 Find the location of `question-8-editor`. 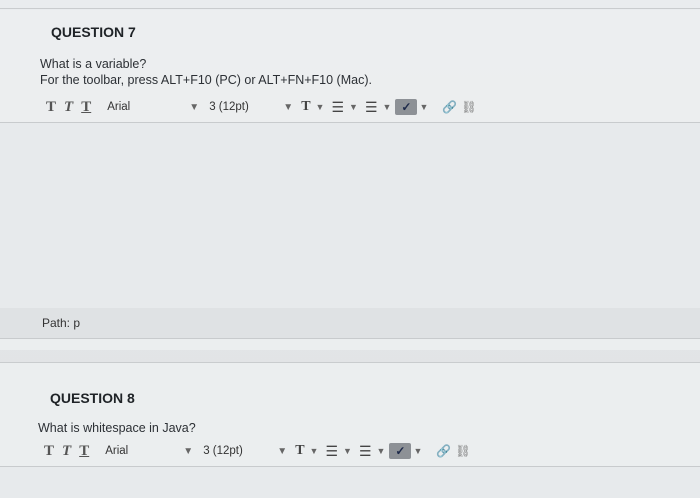

question-8-editor is located at coordinates (350, 482).